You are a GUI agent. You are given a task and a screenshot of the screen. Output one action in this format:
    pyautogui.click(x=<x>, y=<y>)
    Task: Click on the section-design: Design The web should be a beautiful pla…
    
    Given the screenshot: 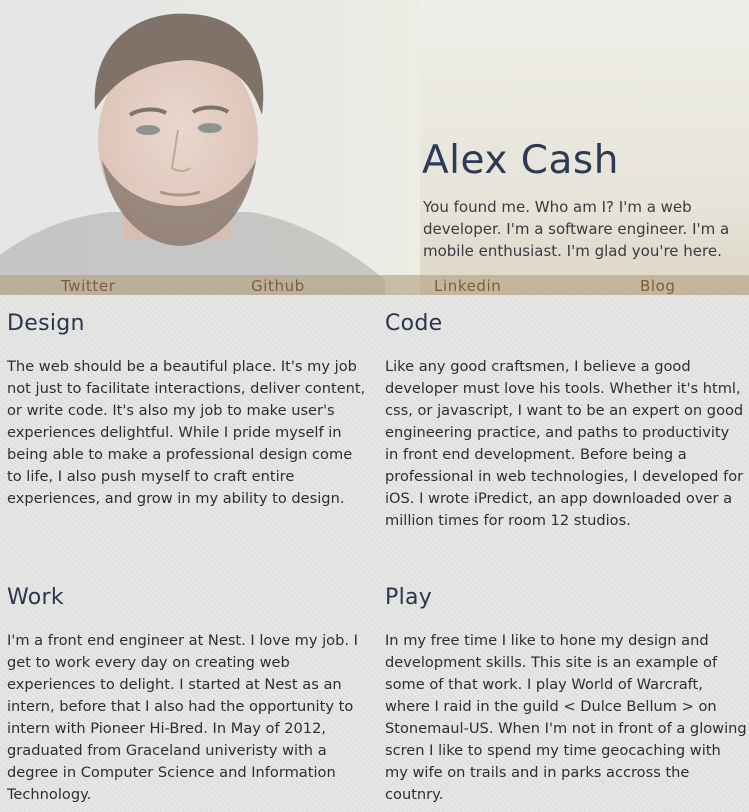 What is the action you would take?
    pyautogui.click(x=188, y=409)
    